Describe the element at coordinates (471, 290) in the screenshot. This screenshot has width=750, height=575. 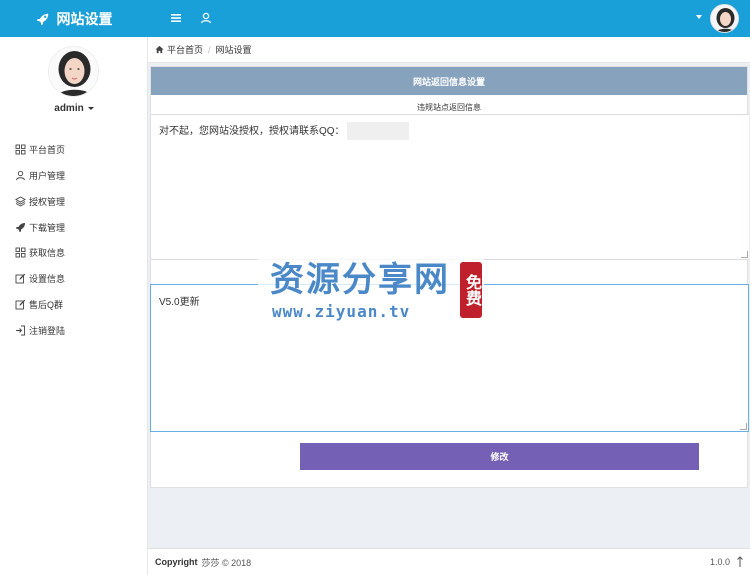
I see `watermark-stamp: 免费` at that location.